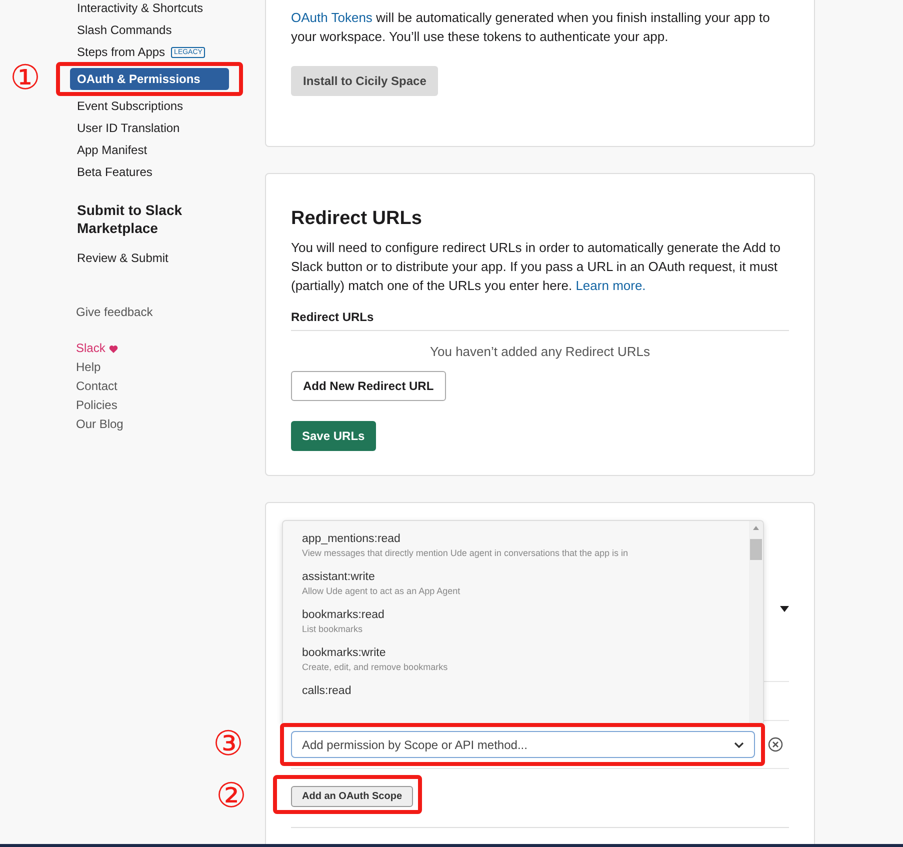 The width and height of the screenshot is (903, 847). I want to click on redirect-description: You will need to configure redirect URLs in order to automatically generate the Add to Slack button or to distribute your app. If you pass a URL in an OAuth request, it must (partially) match one of the URLs you enter here. Learn more., so click(536, 267).